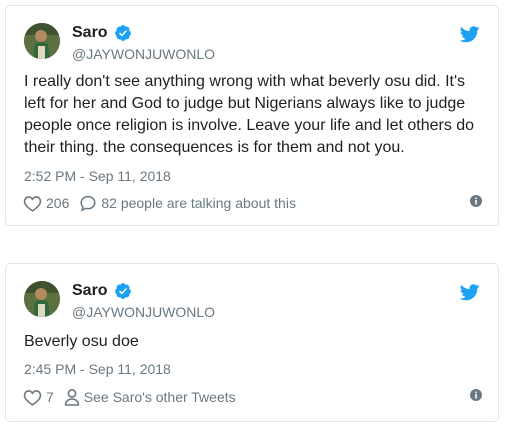 The height and width of the screenshot is (429, 505). I want to click on timestamp: 2:52 PM - Sep 11, 2018, so click(97, 176).